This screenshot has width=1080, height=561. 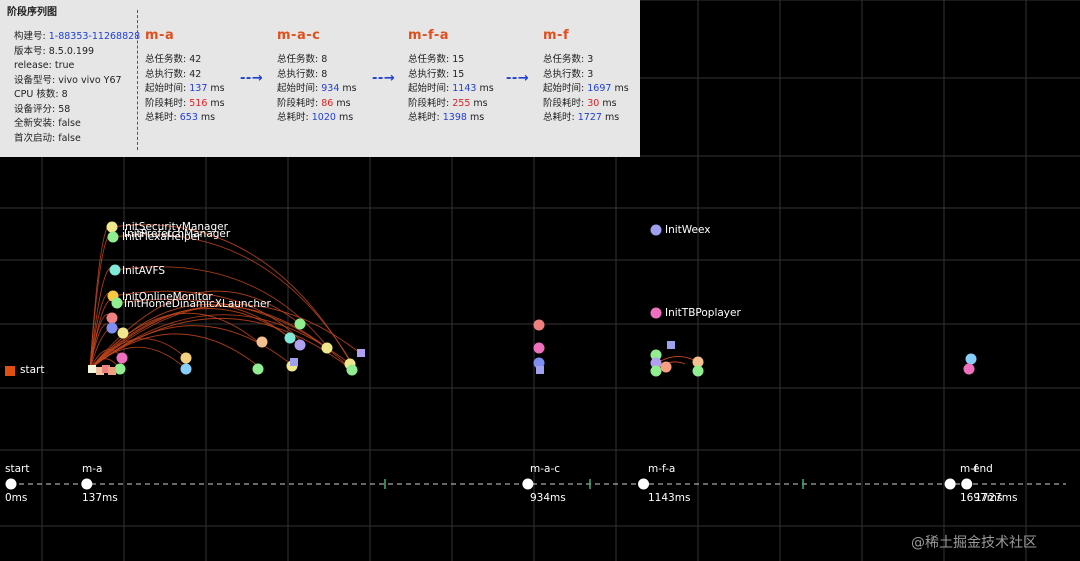 I want to click on stage-stat-row: 总任务数: 8, so click(x=317, y=60).